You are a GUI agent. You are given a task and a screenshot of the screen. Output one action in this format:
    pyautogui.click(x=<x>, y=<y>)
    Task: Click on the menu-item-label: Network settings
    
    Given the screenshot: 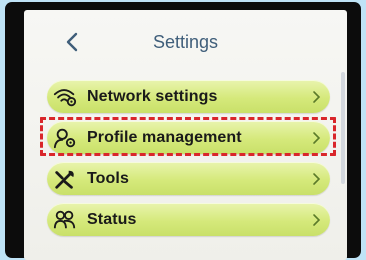 What is the action you would take?
    pyautogui.click(x=152, y=96)
    